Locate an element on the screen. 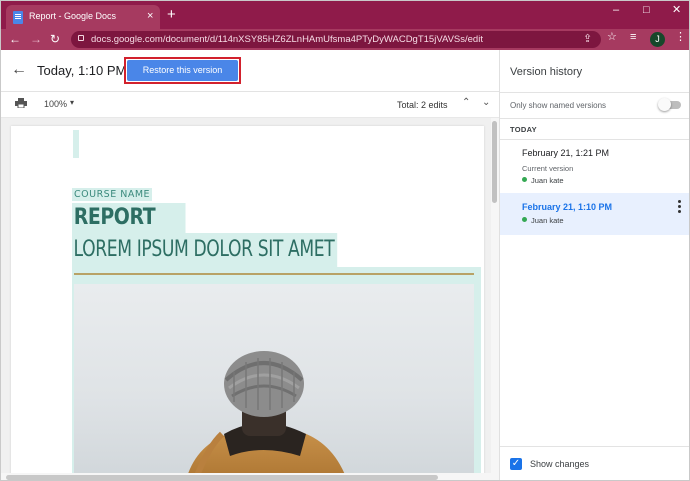 The height and width of the screenshot is (481, 690). current-version-label: Current version is located at coordinates (548, 168).